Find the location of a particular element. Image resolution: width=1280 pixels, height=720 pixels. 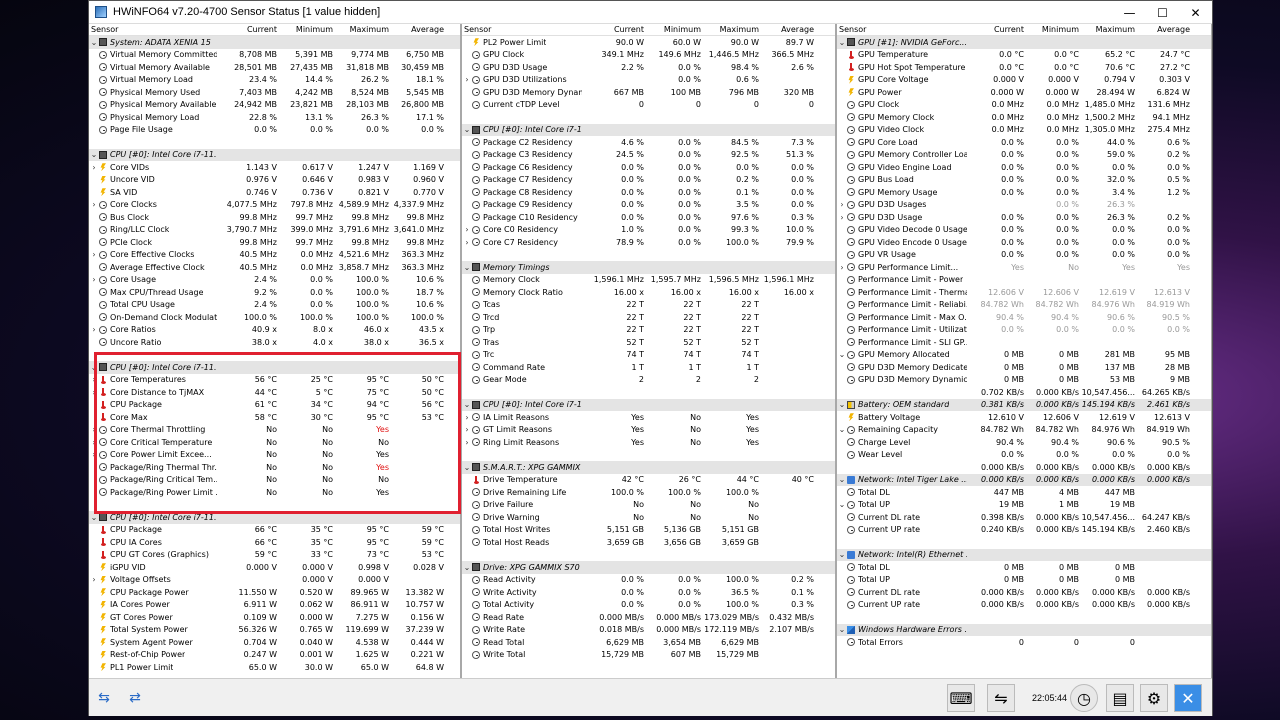

sensor-row: Tras 52 T 52 T 52 T is located at coordinates (648, 342).